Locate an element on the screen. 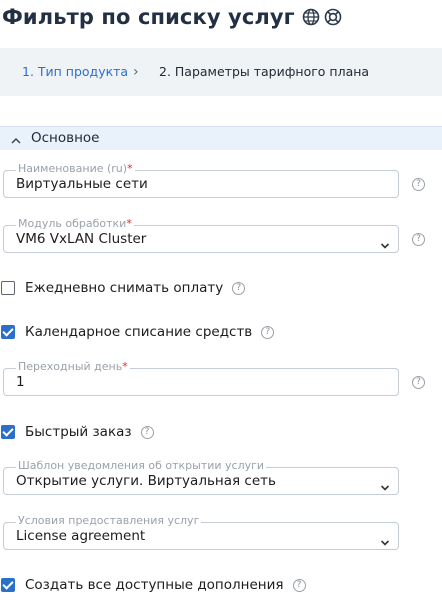  module-select-value: VM6 VxLAN Cluster is located at coordinates (81, 239).